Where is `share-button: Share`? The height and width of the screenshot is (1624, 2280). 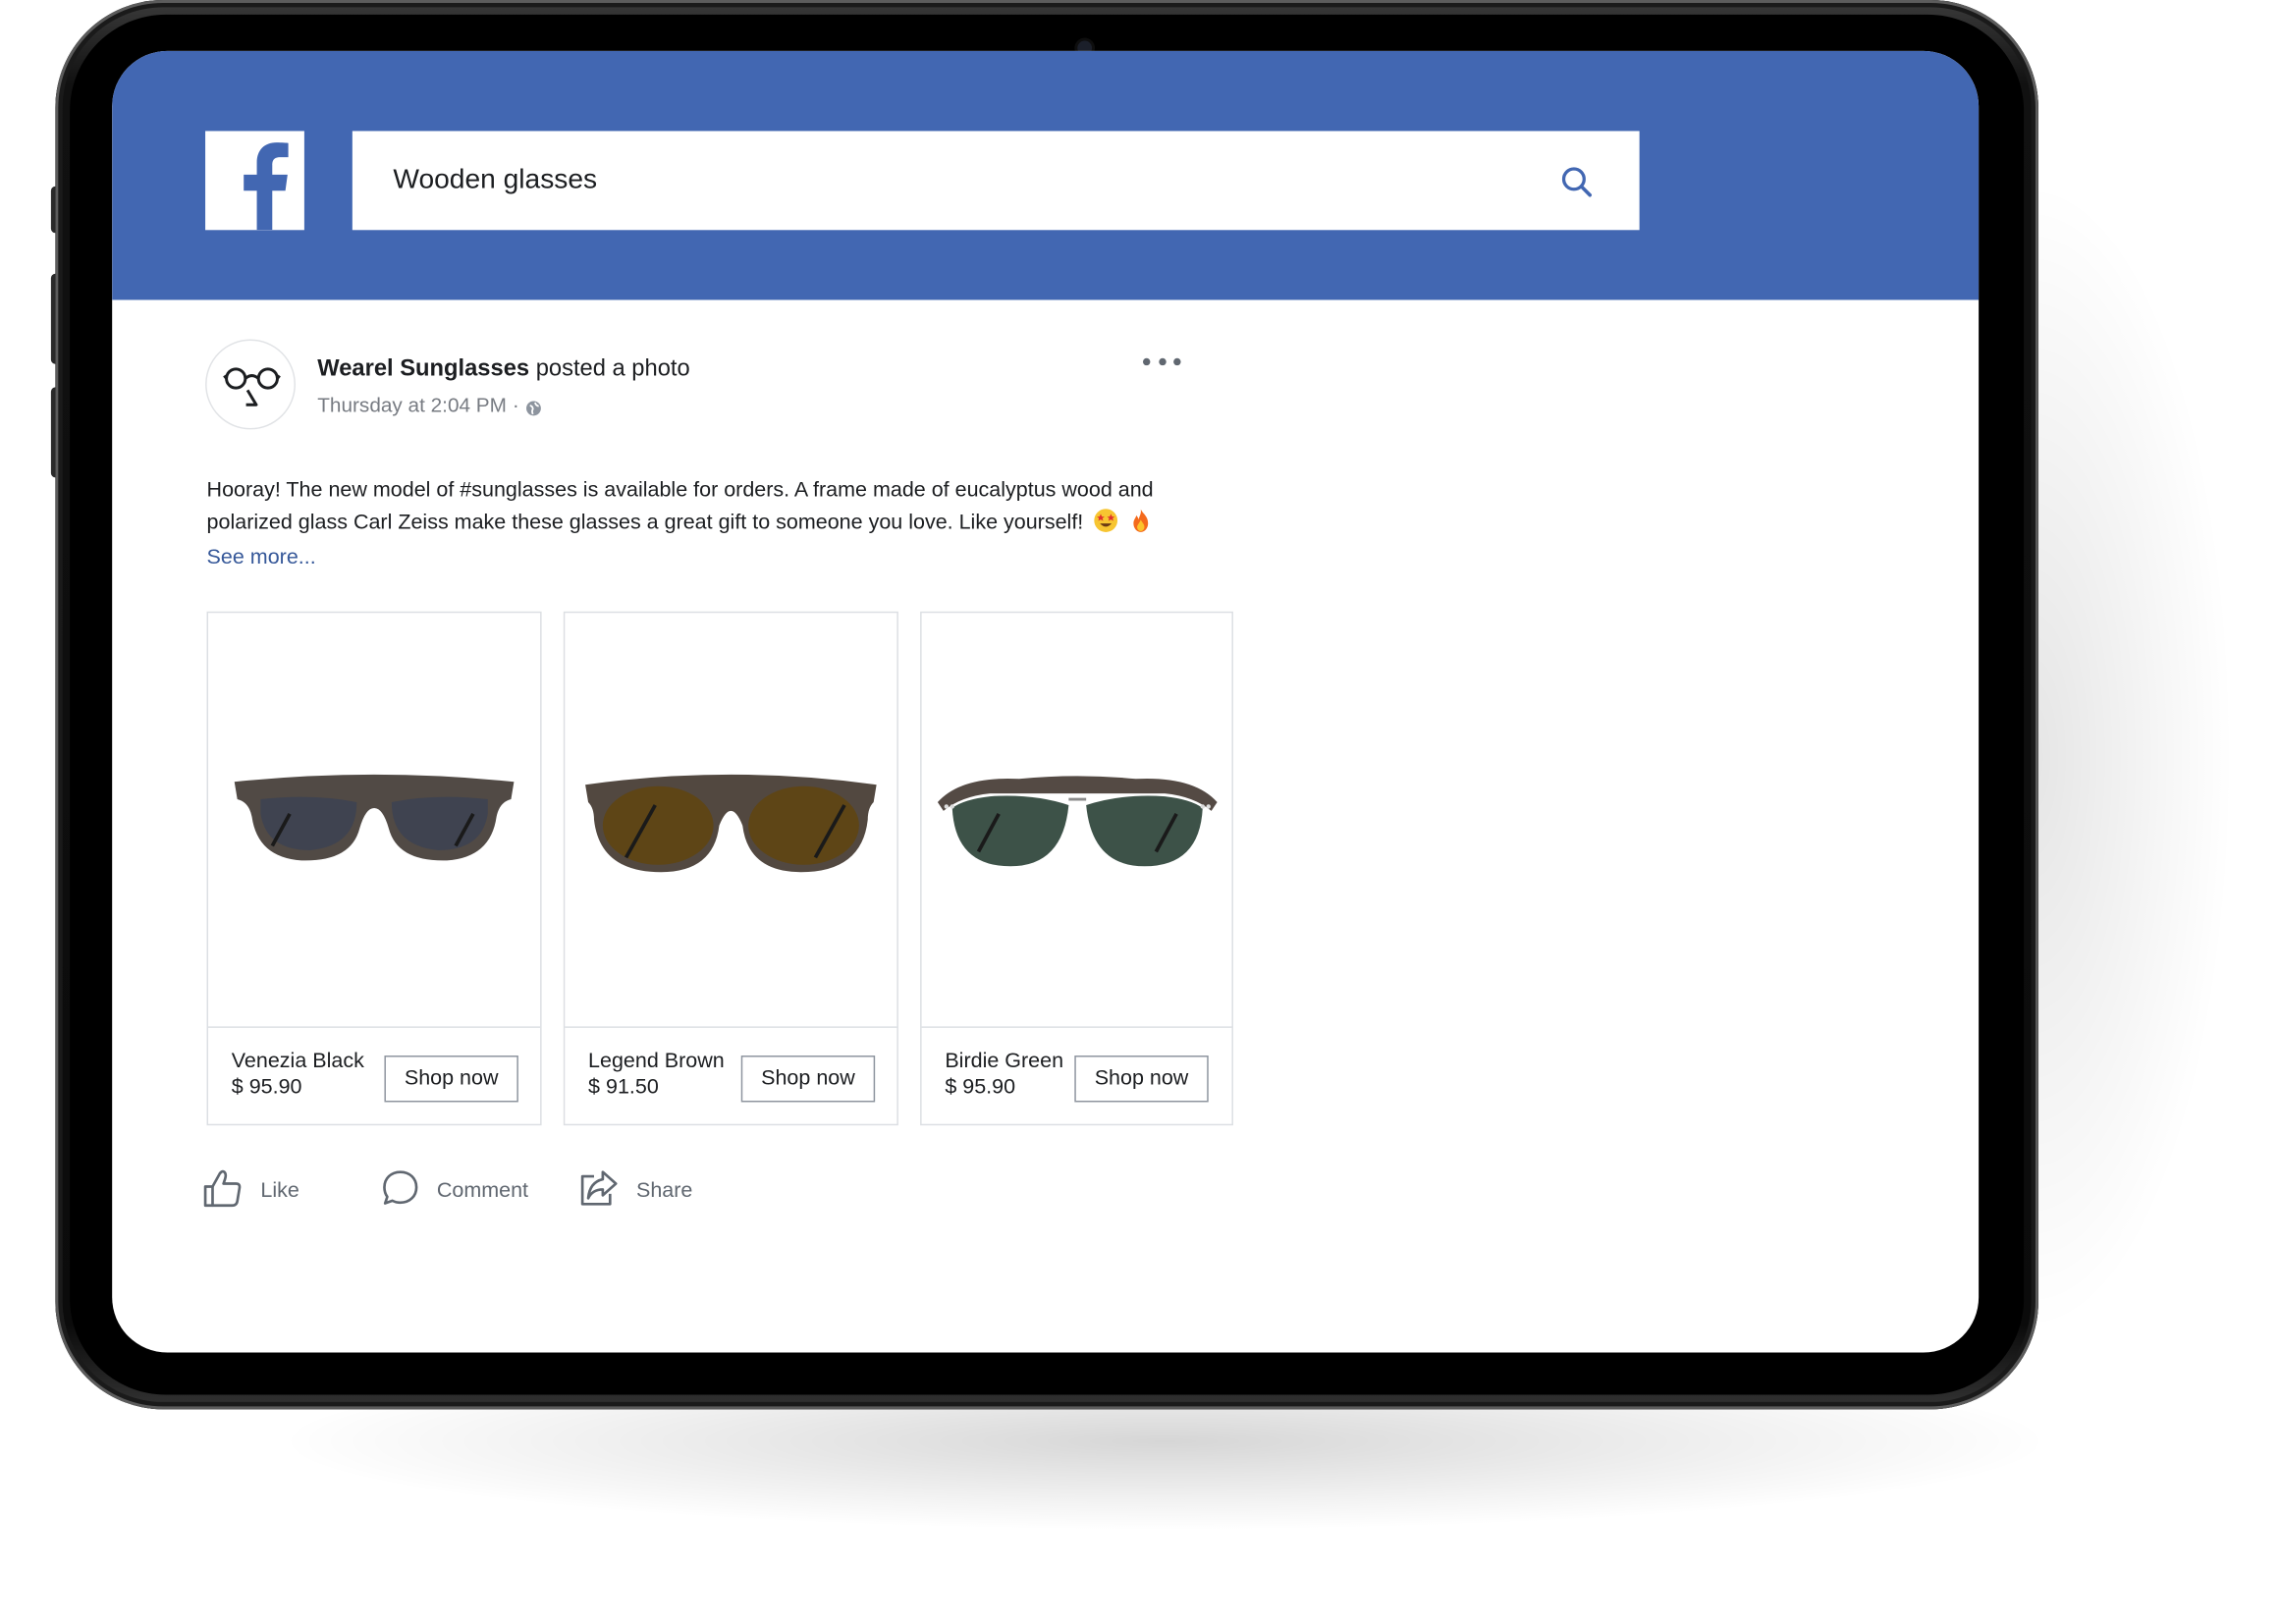 share-button: Share is located at coordinates (635, 1190).